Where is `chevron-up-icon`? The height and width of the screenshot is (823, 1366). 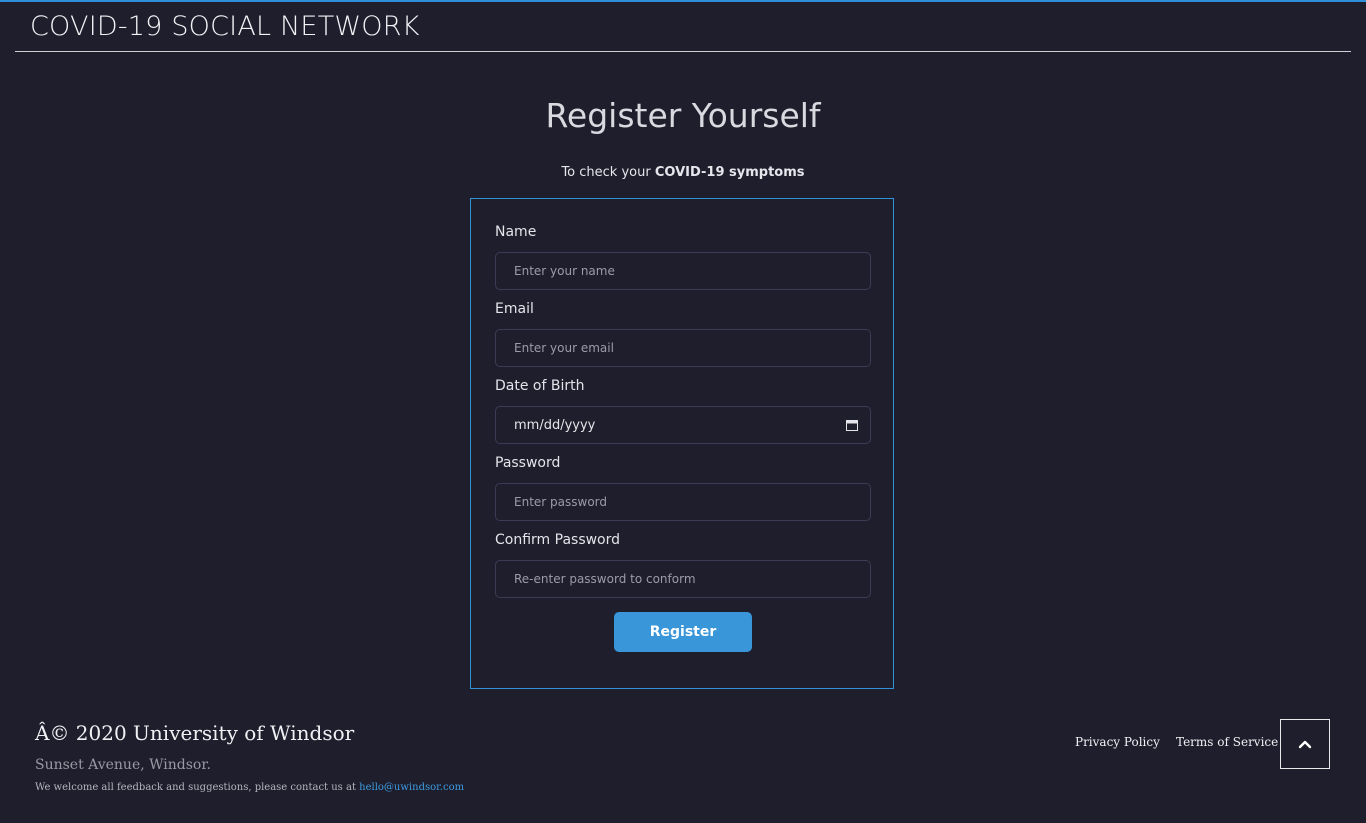 chevron-up-icon is located at coordinates (1305, 744).